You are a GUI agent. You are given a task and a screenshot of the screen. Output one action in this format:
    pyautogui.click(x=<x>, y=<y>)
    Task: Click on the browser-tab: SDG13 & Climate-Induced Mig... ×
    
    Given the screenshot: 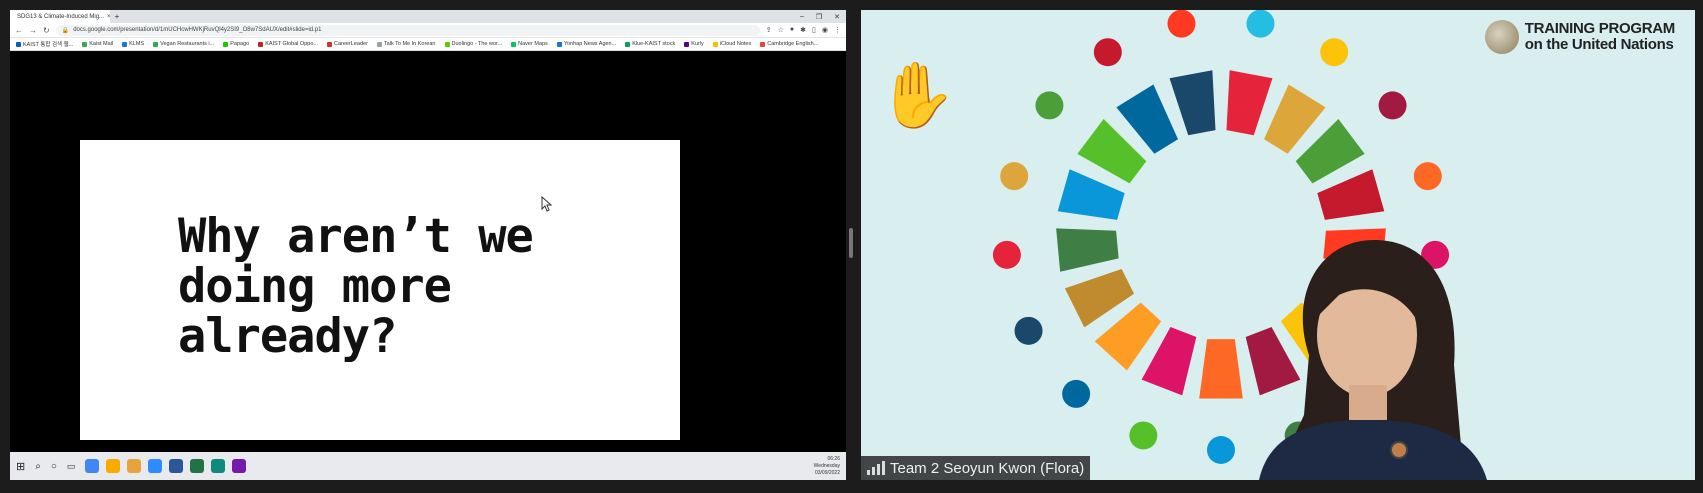 What is the action you would take?
    pyautogui.click(x=60, y=16)
    